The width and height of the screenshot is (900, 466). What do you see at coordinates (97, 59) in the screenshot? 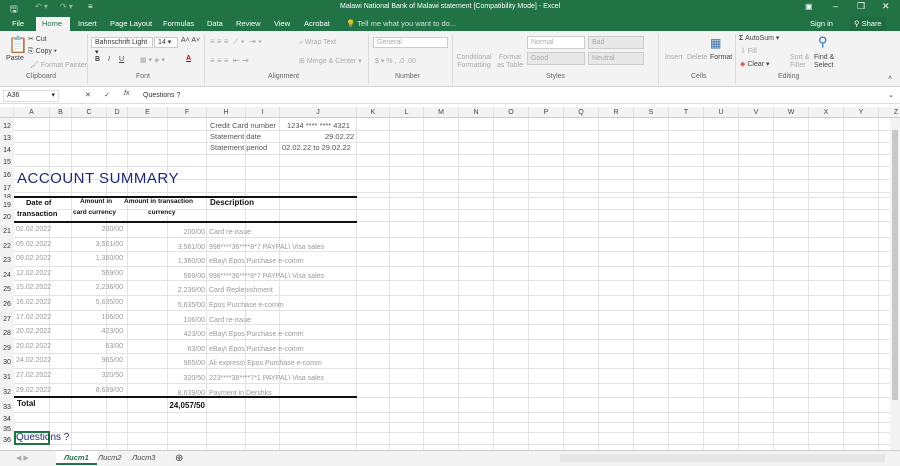
I see `bold-button: B` at bounding box center [97, 59].